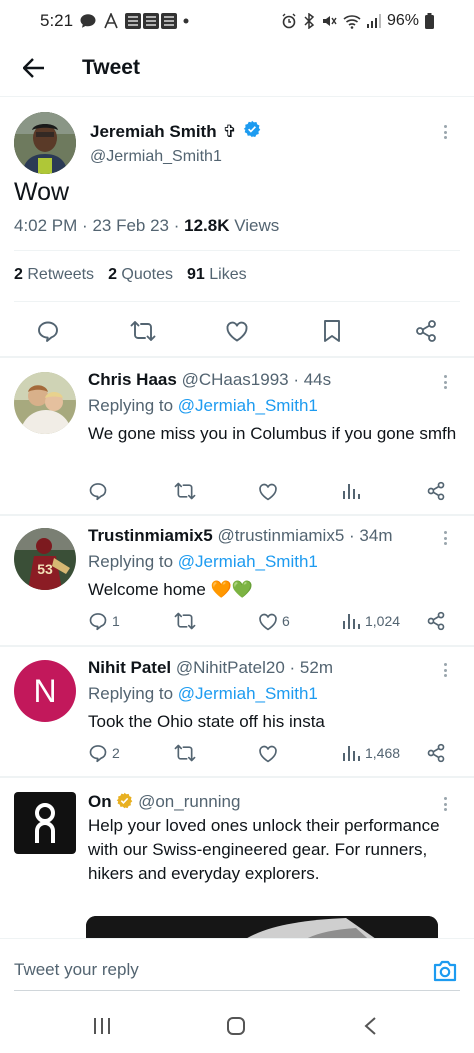 The width and height of the screenshot is (474, 1053). What do you see at coordinates (280, 535) in the screenshot?
I see `reply-author-handle: @trustinmiamix5` at bounding box center [280, 535].